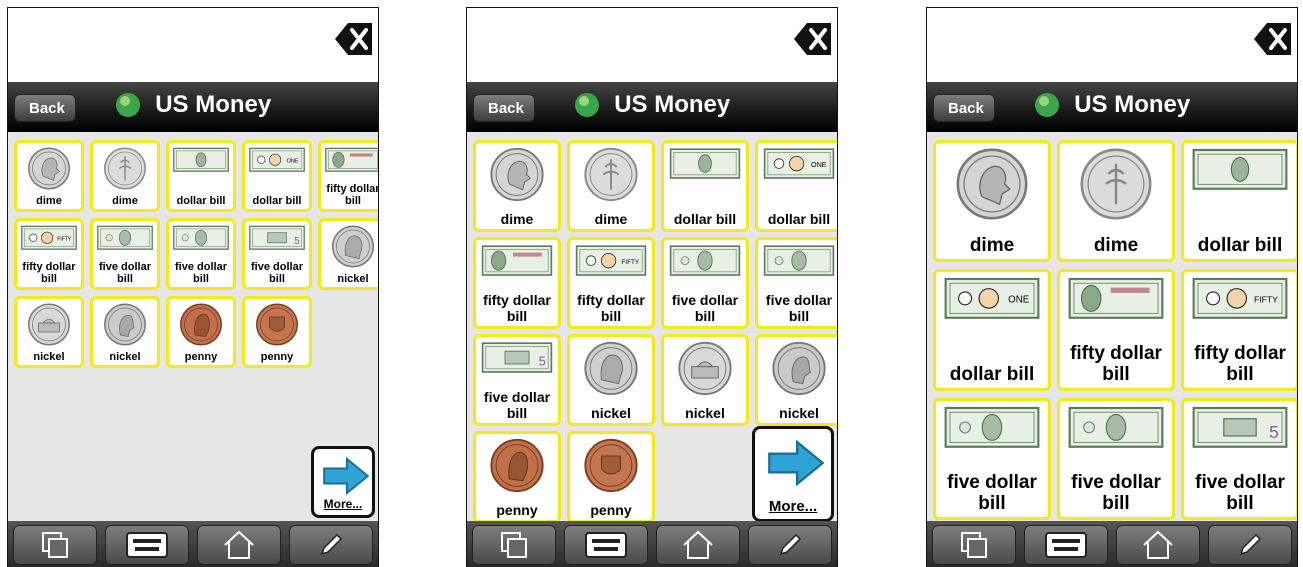  Describe the element at coordinates (193, 107) in the screenshot. I see `nav-bar: Back US Money` at that location.